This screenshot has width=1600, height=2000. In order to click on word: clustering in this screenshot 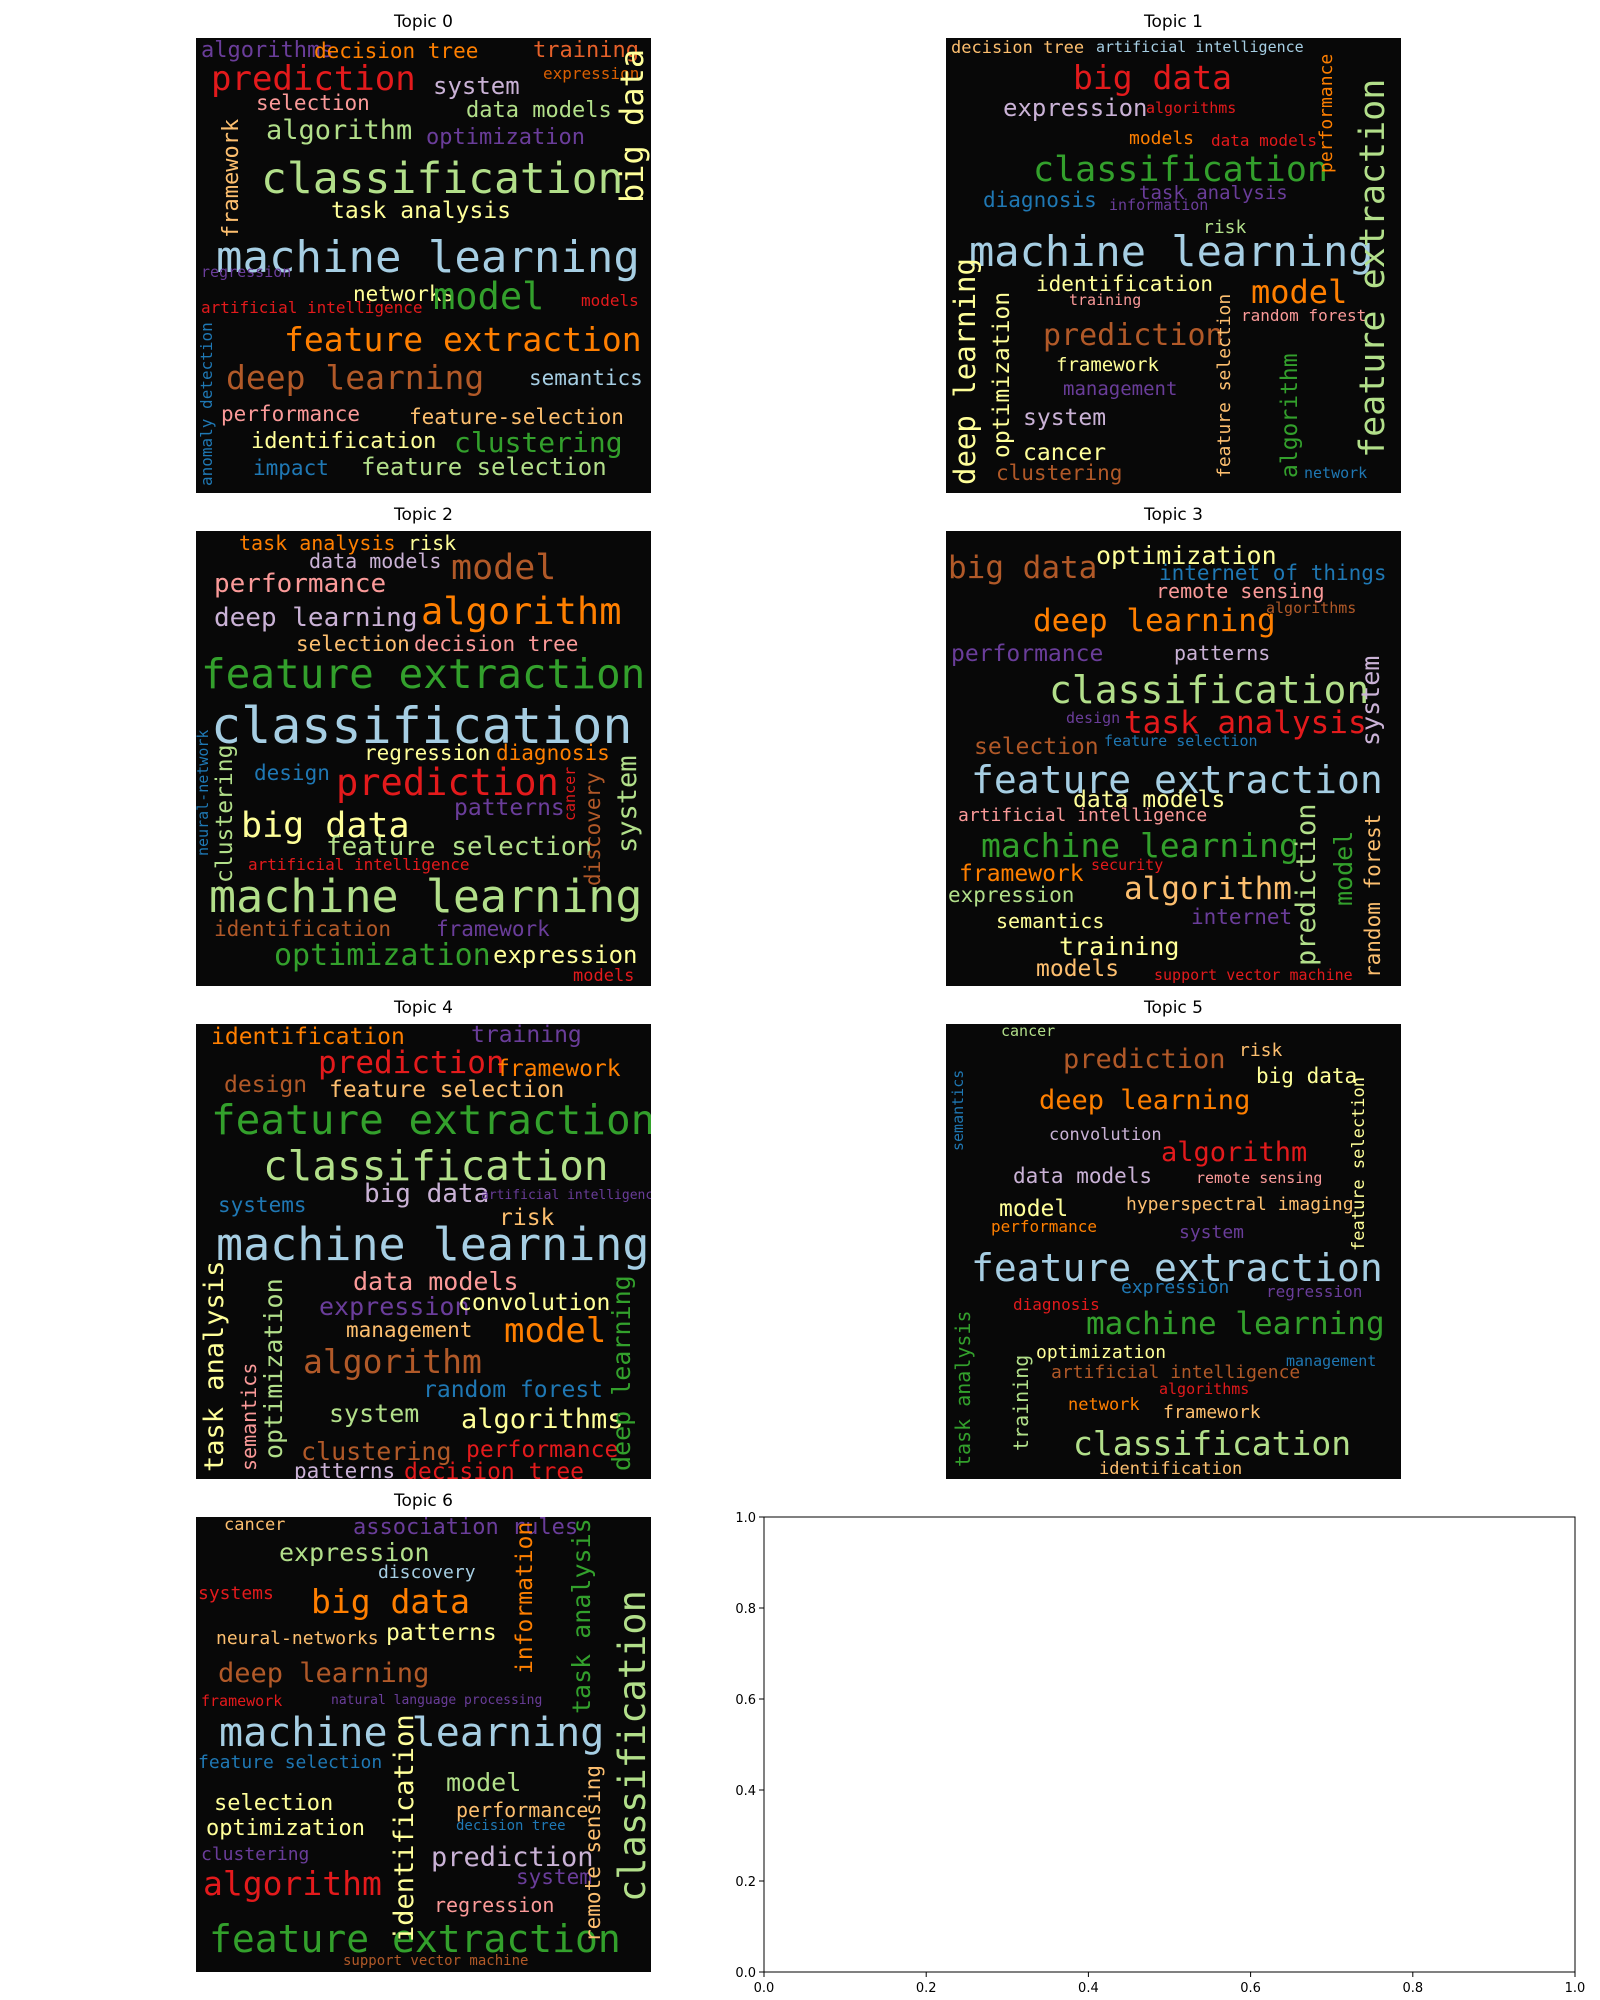, I will do `click(255, 1854)`.